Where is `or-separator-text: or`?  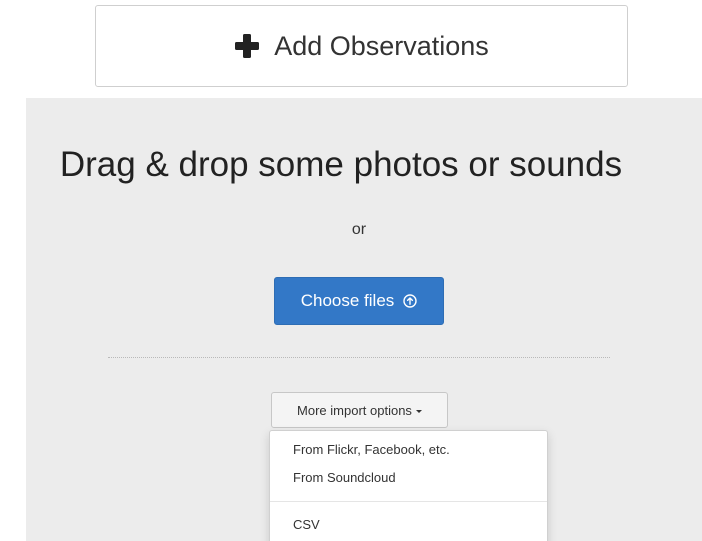
or-separator-text: or is located at coordinates (359, 229).